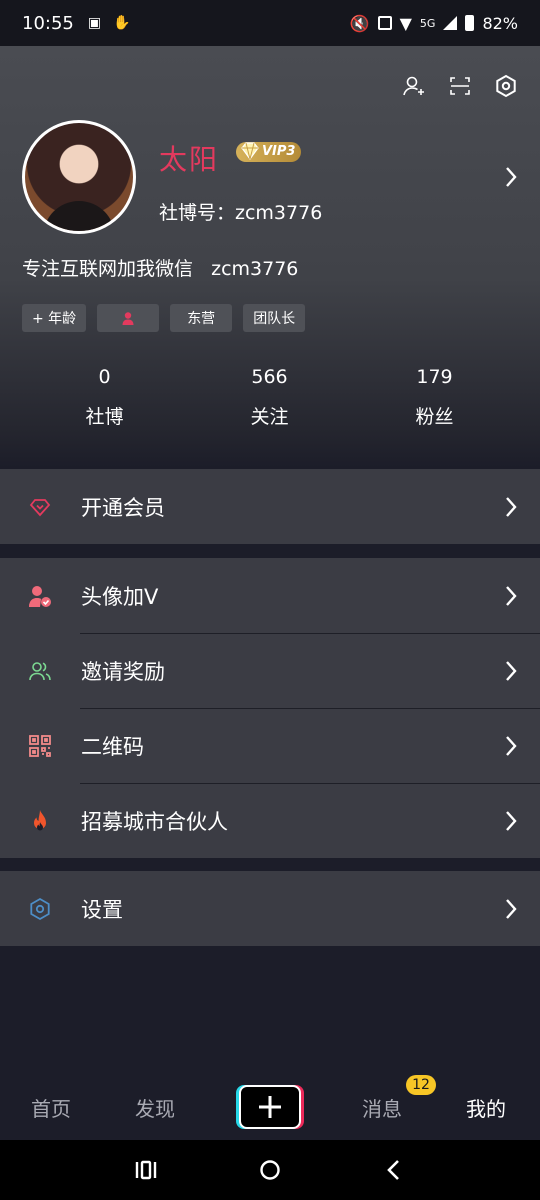  What do you see at coordinates (270, 670) in the screenshot?
I see `menu-item-invite-rewards: 邀请奖励` at bounding box center [270, 670].